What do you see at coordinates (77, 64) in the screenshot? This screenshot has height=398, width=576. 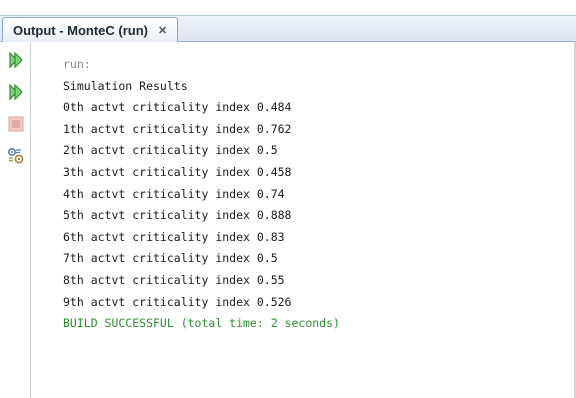 I see `console-line: run:` at bounding box center [77, 64].